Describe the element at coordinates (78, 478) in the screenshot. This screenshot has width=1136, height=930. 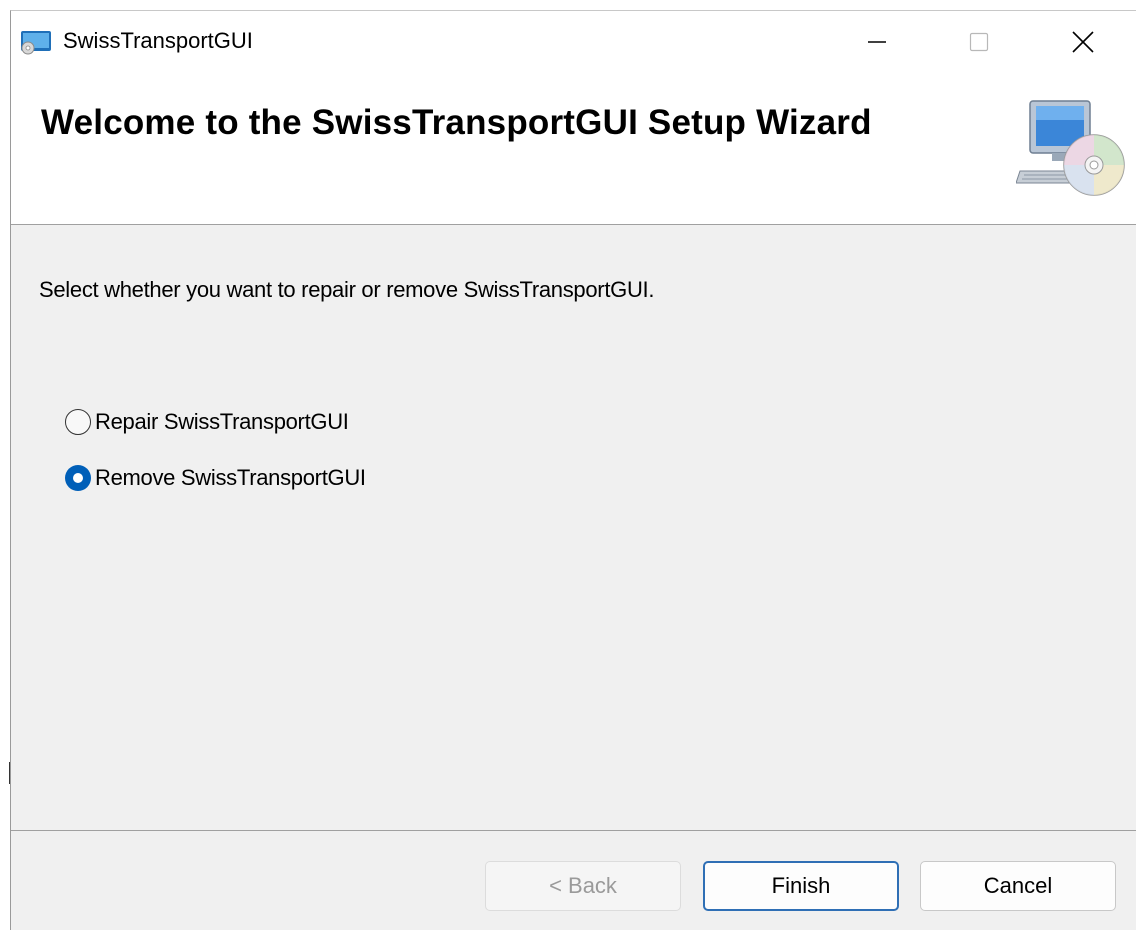
I see `remove-radio` at that location.